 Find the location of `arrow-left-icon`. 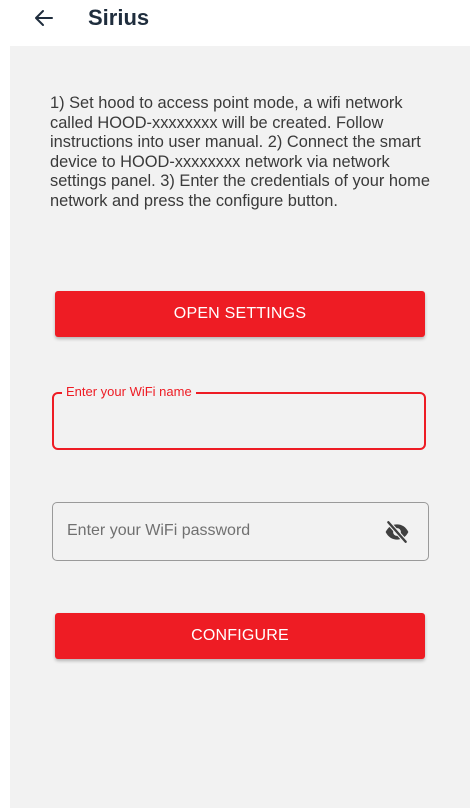

arrow-left-icon is located at coordinates (44, 18).